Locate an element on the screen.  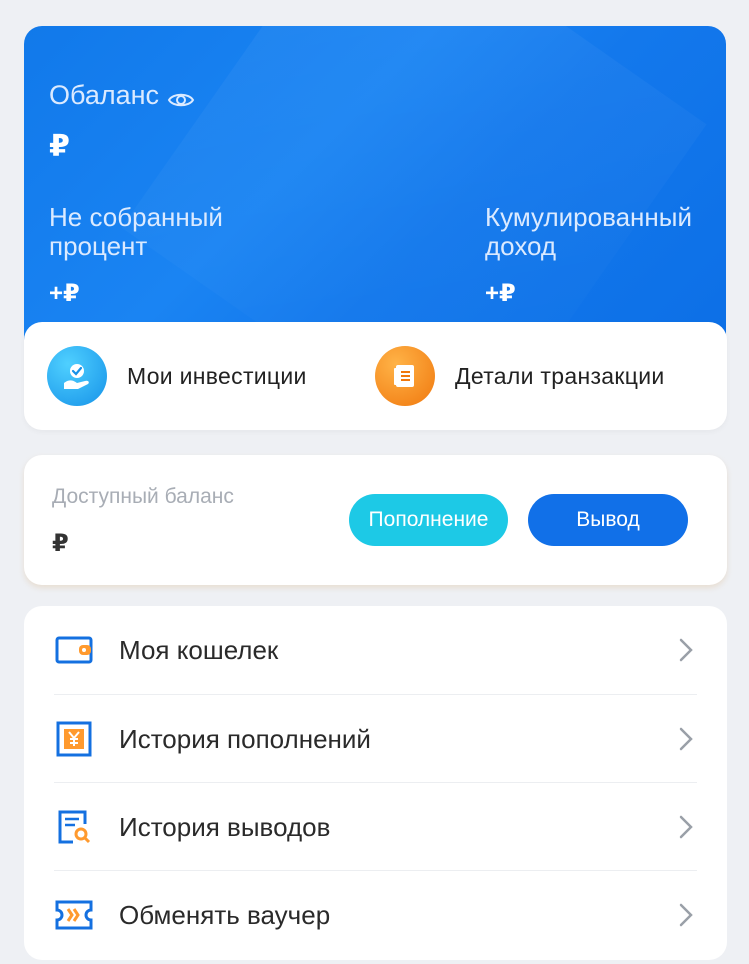
quick-actions-card: Мои инвестиции Детали транзакции is located at coordinates (375, 376).